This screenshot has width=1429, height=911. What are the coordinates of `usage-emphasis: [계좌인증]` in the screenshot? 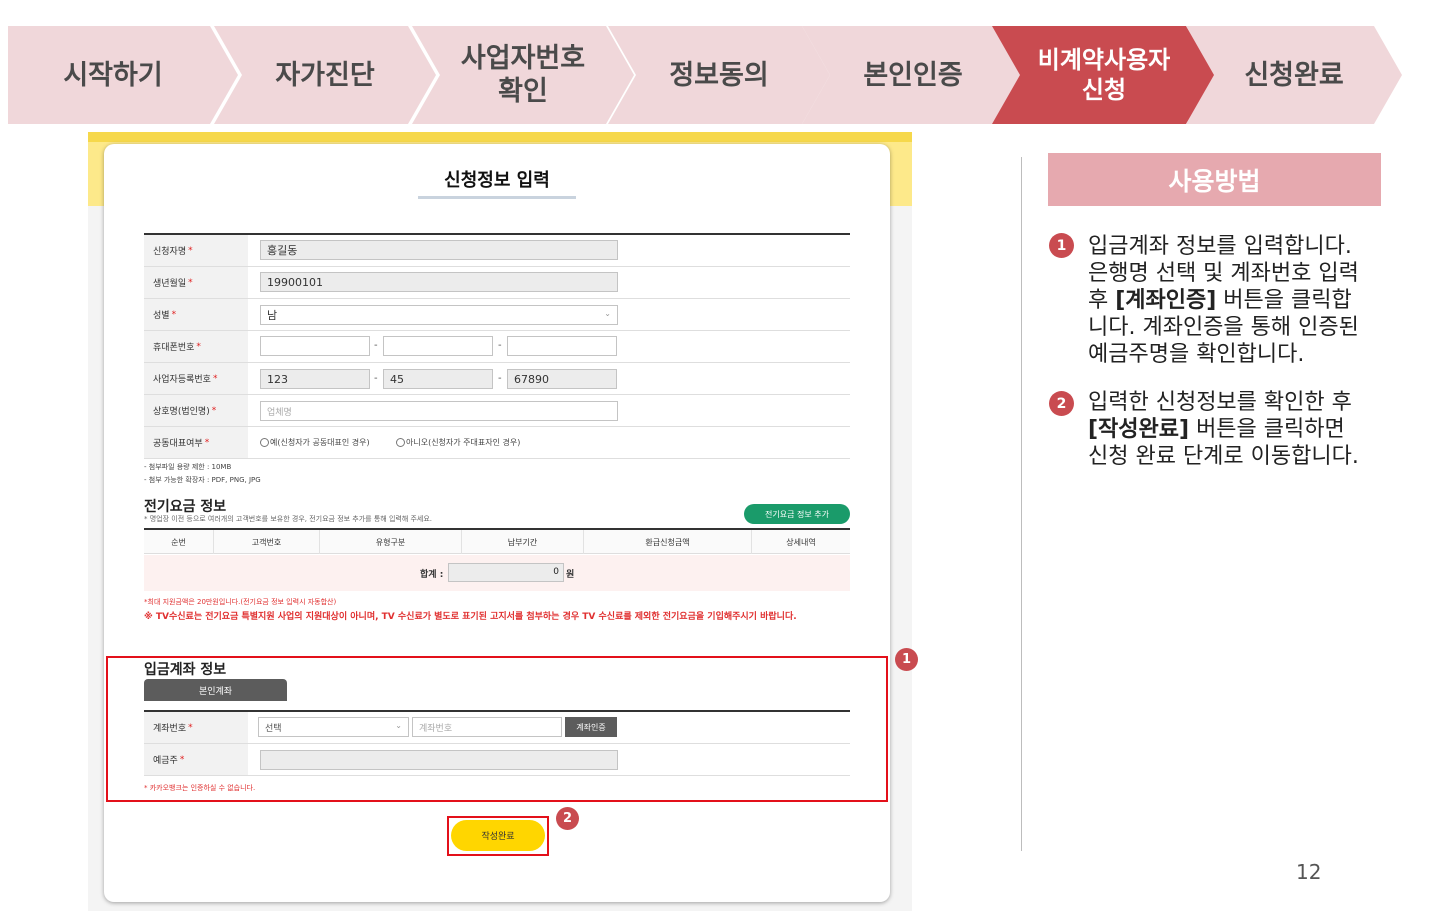 It's located at (1166, 300).